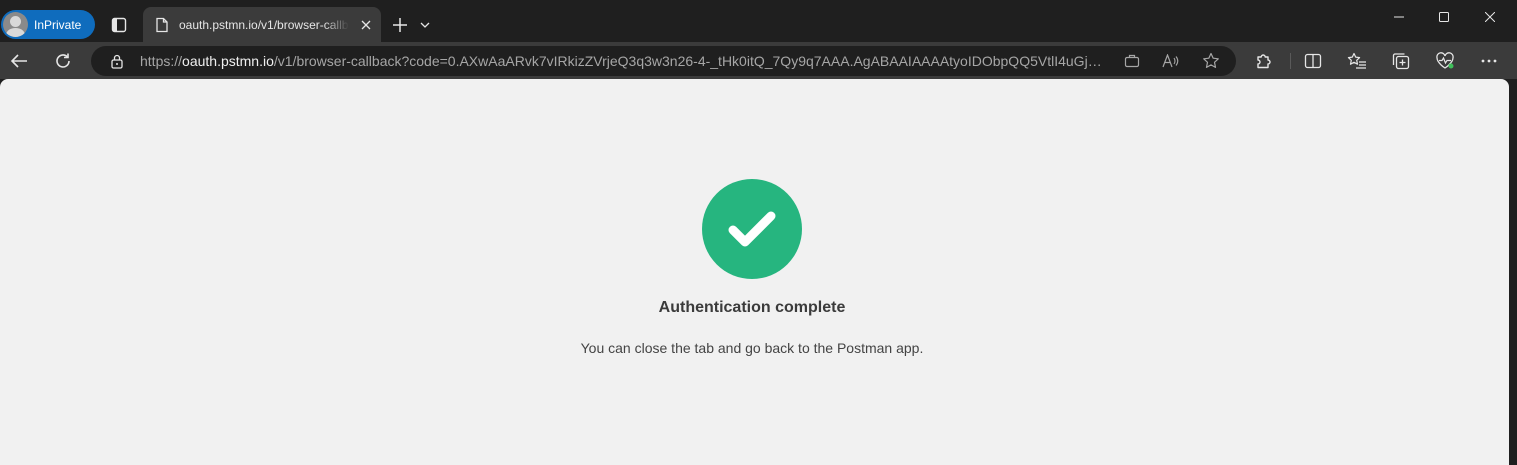  I want to click on browser-essentials-button, so click(1445, 61).